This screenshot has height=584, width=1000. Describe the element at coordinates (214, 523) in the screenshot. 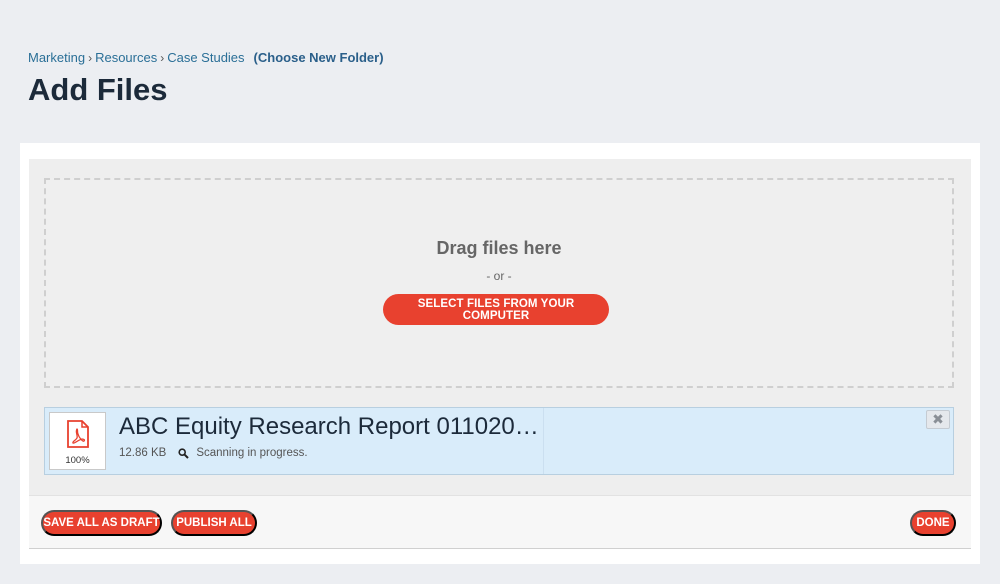

I see `publish-all-button: PUBLISH ALL` at that location.